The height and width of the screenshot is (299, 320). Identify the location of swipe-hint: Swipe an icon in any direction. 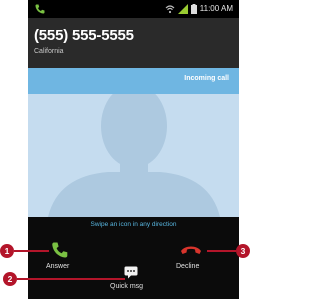
(133, 224).